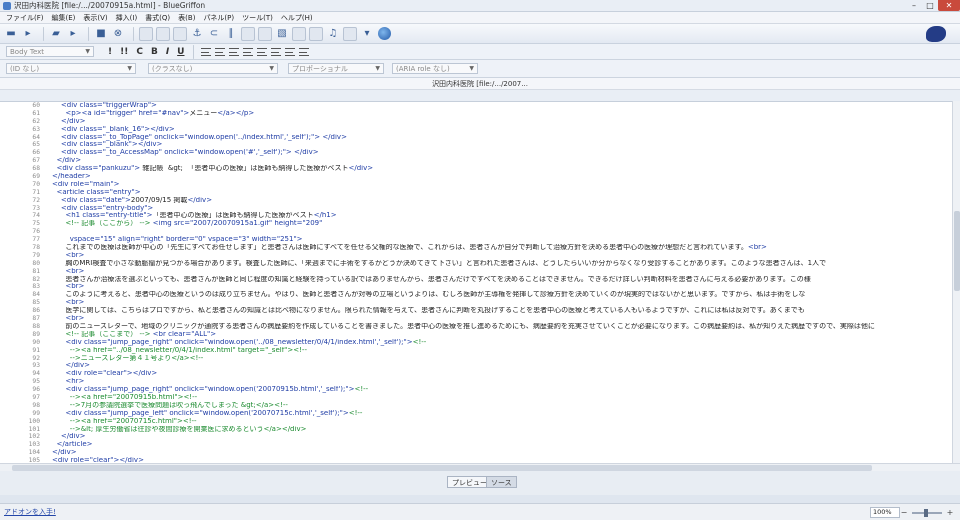 This screenshot has height=520, width=960. I want to click on vertical-scrollbar, so click(956, 282).